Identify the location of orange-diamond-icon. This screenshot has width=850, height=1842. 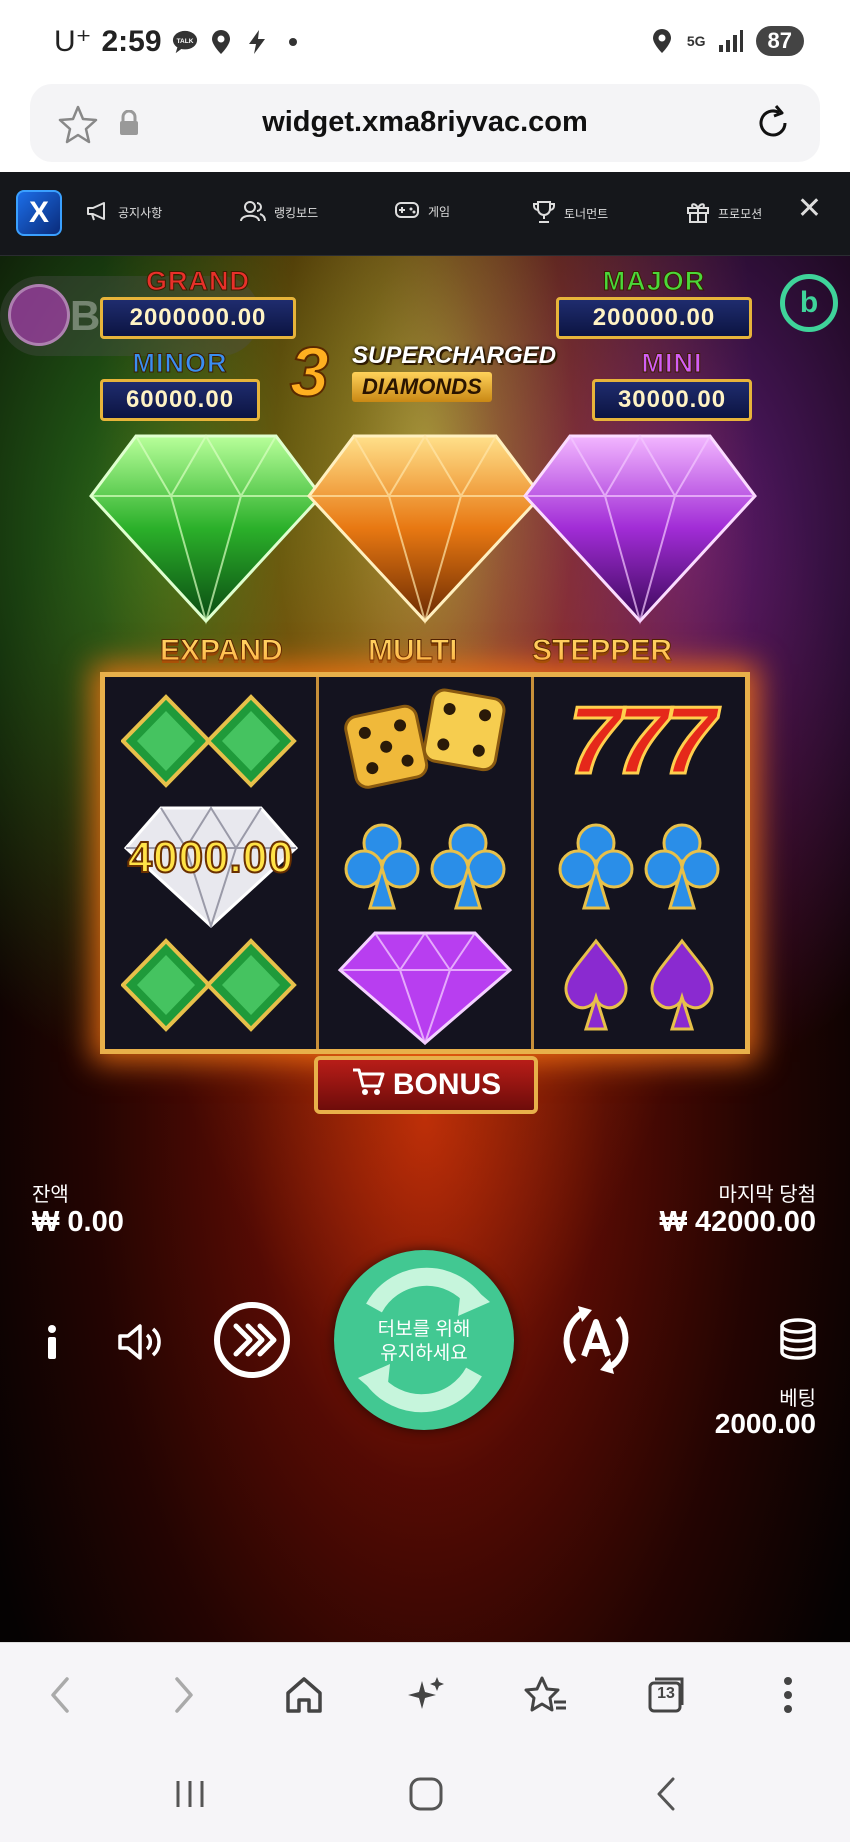
(425, 528).